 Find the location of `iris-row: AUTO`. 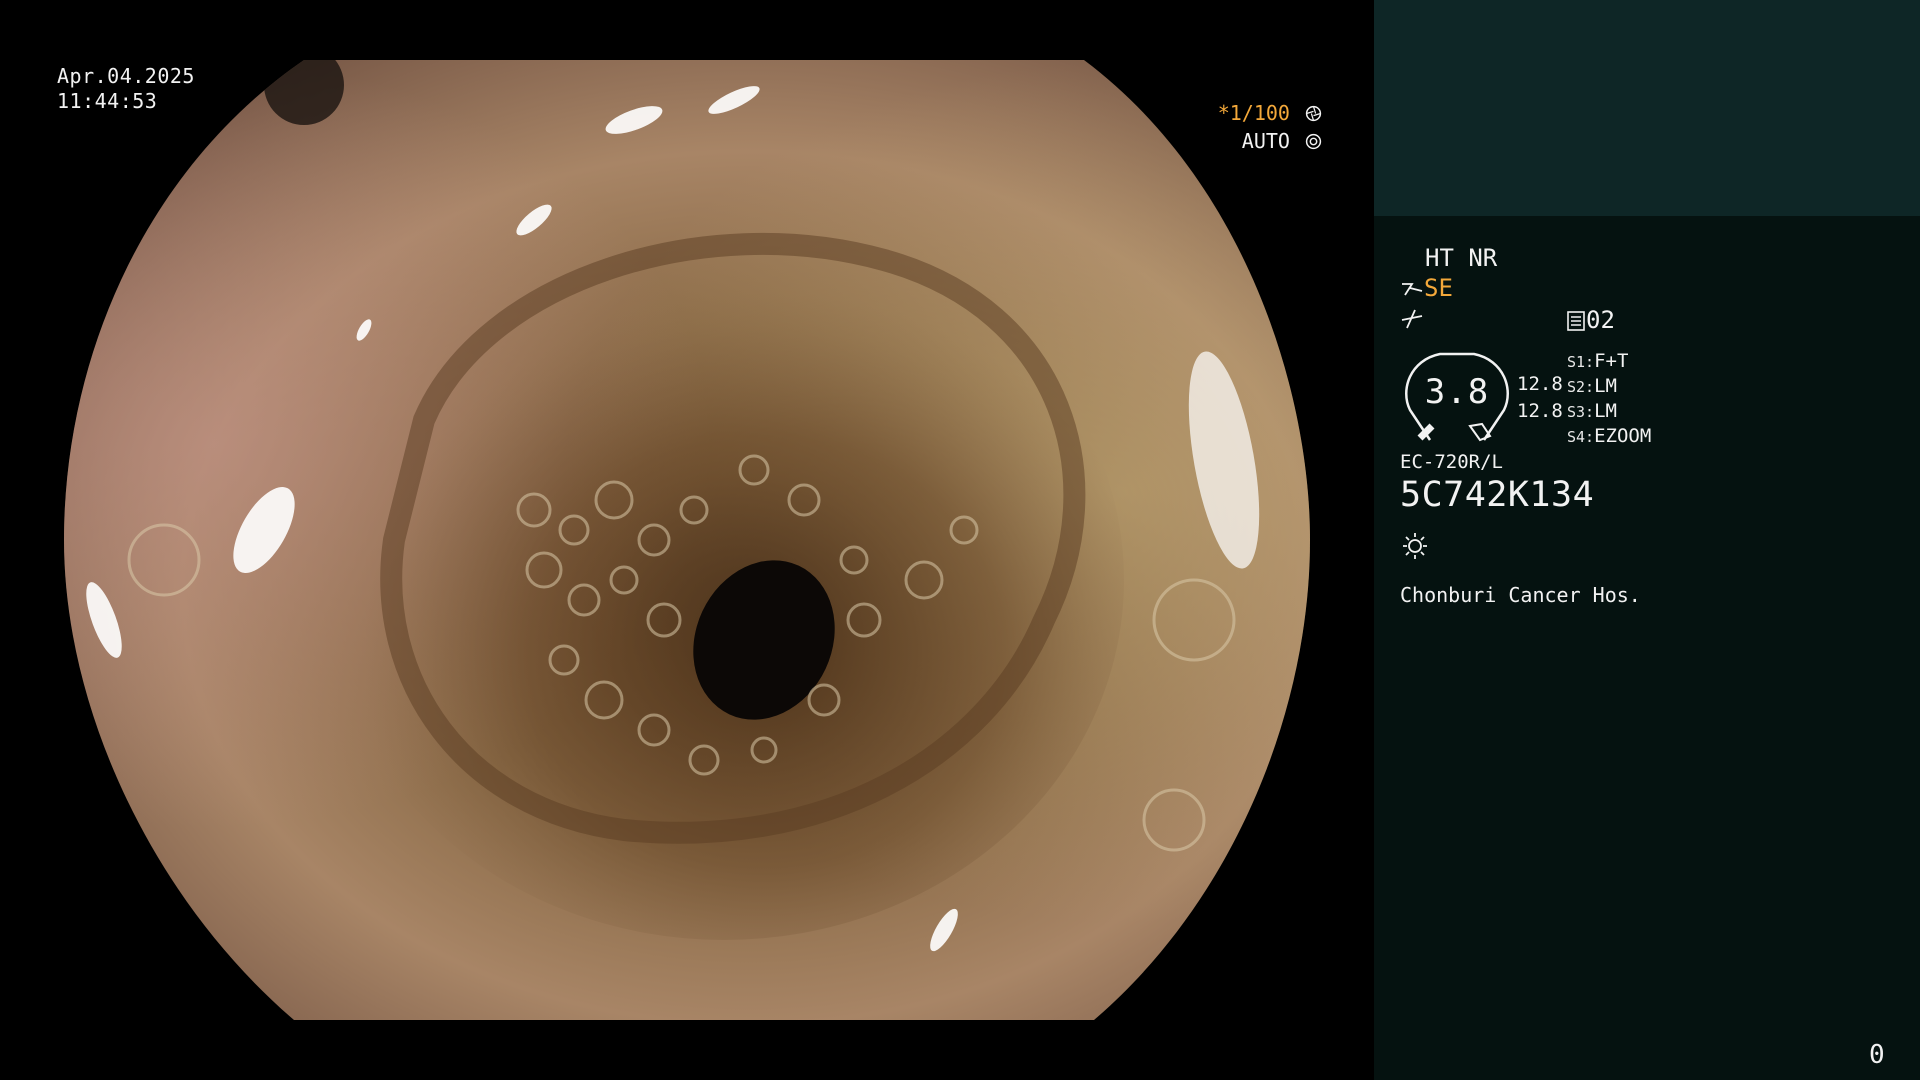

iris-row: AUTO is located at coordinates (1270, 141).